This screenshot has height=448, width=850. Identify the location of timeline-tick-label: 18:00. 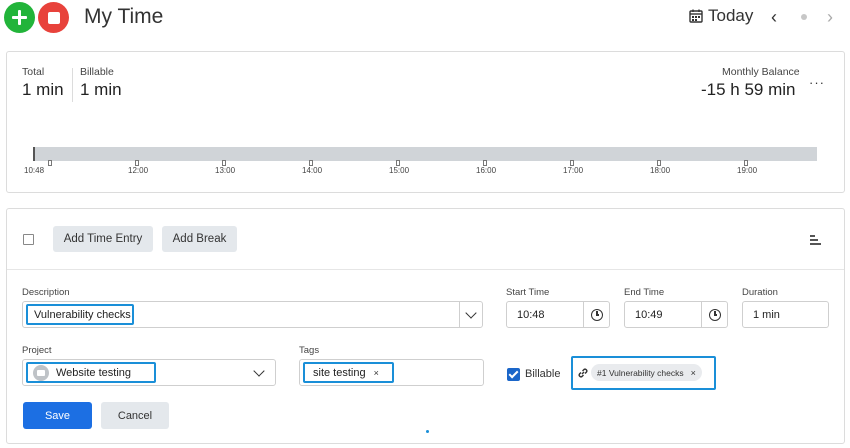
(660, 170).